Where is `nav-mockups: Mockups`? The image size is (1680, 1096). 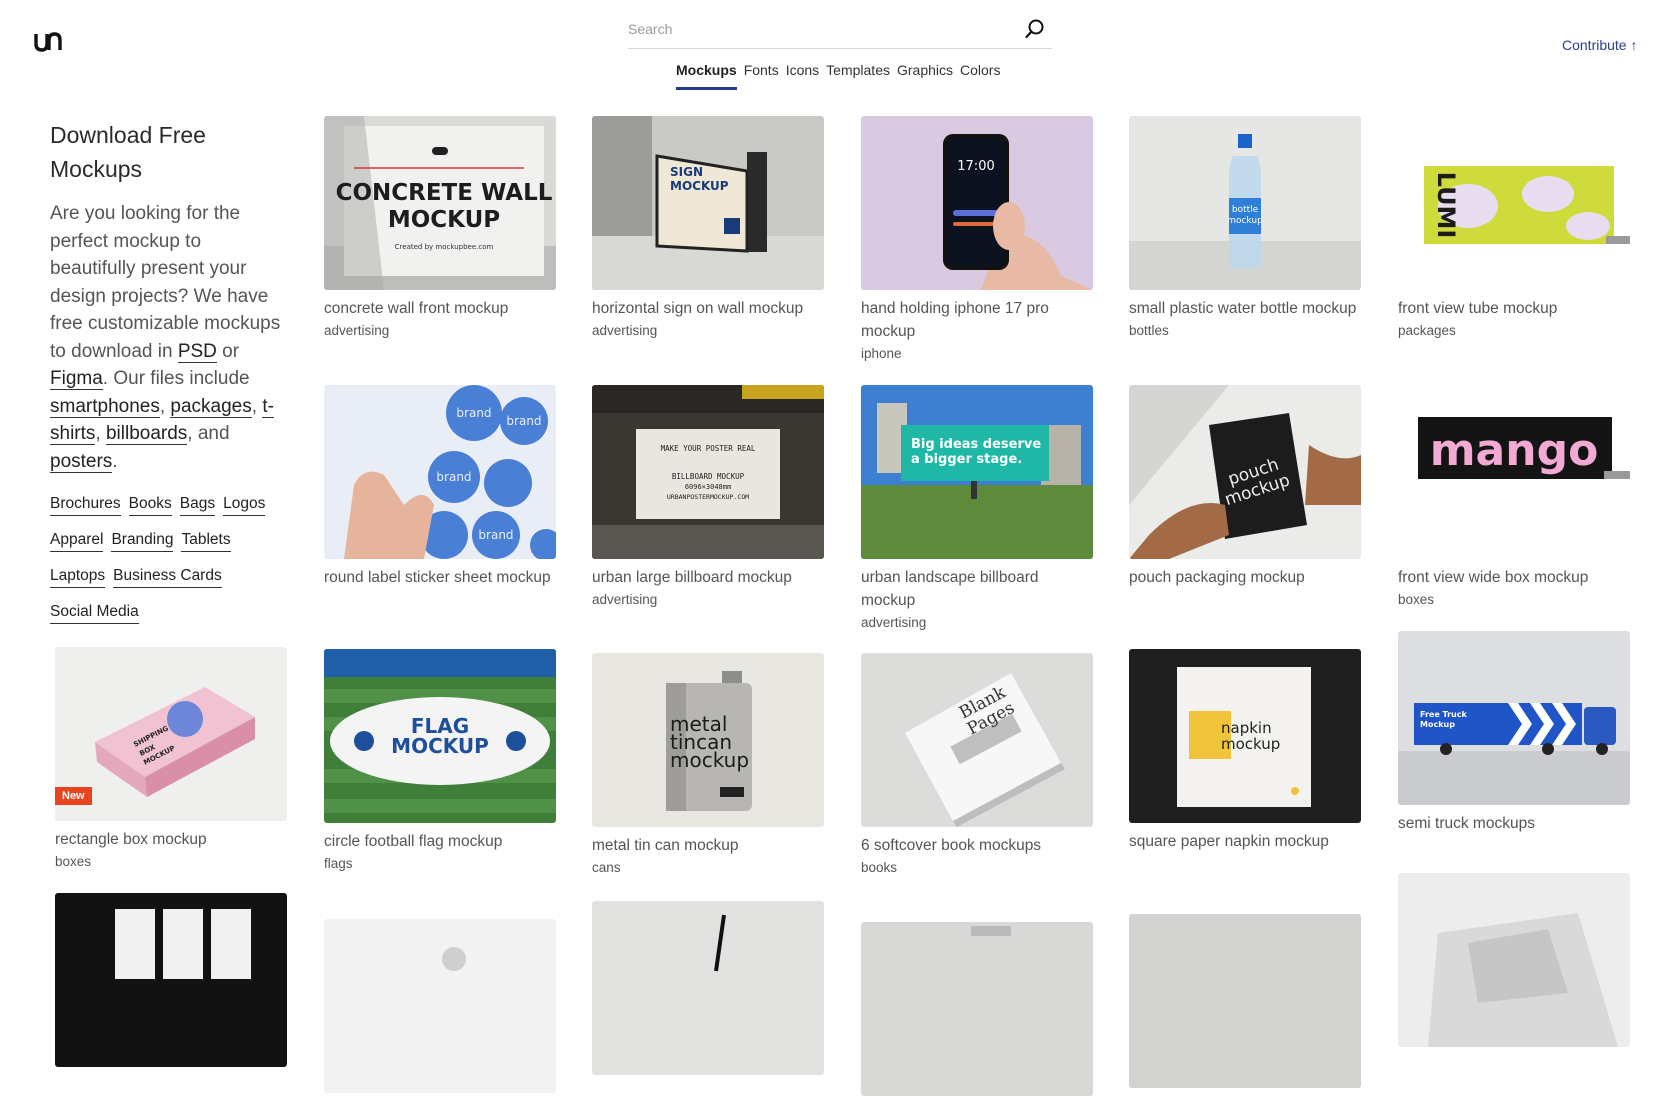 nav-mockups: Mockups is located at coordinates (706, 76).